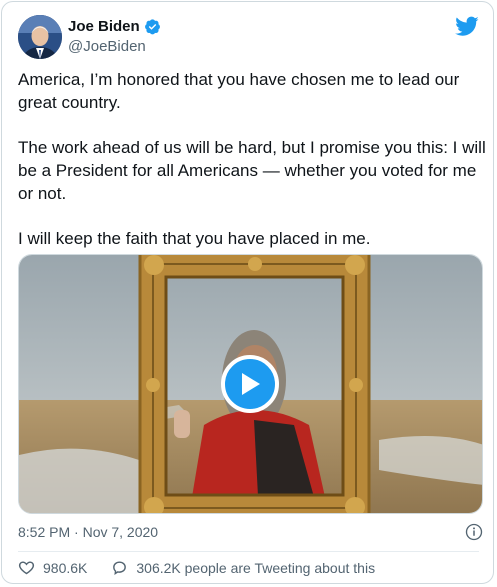 This screenshot has width=497, height=587. Describe the element at coordinates (26, 568) in the screenshot. I see `heart-icon` at that location.